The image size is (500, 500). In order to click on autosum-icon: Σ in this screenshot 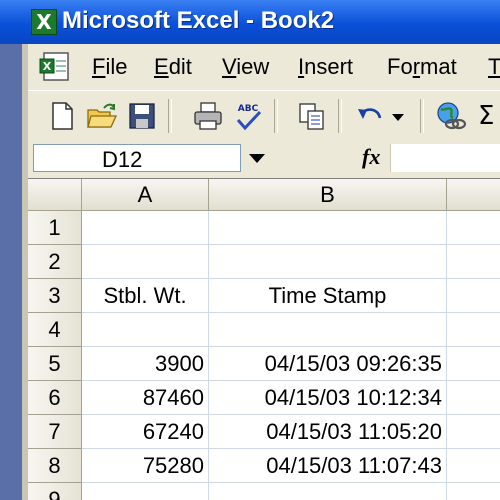, I will do `click(489, 116)`.